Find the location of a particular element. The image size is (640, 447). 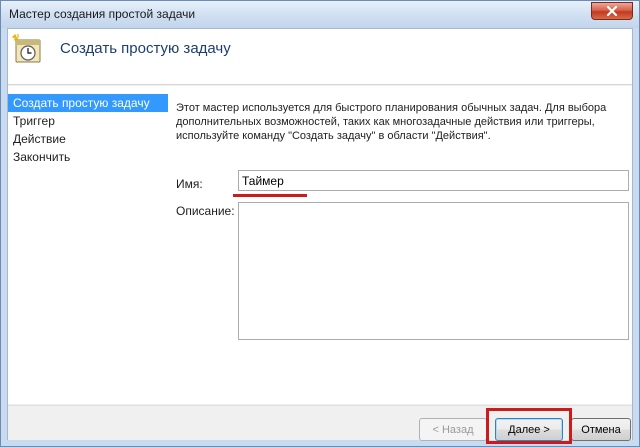

step-trigger: Триггер is located at coordinates (88, 121).